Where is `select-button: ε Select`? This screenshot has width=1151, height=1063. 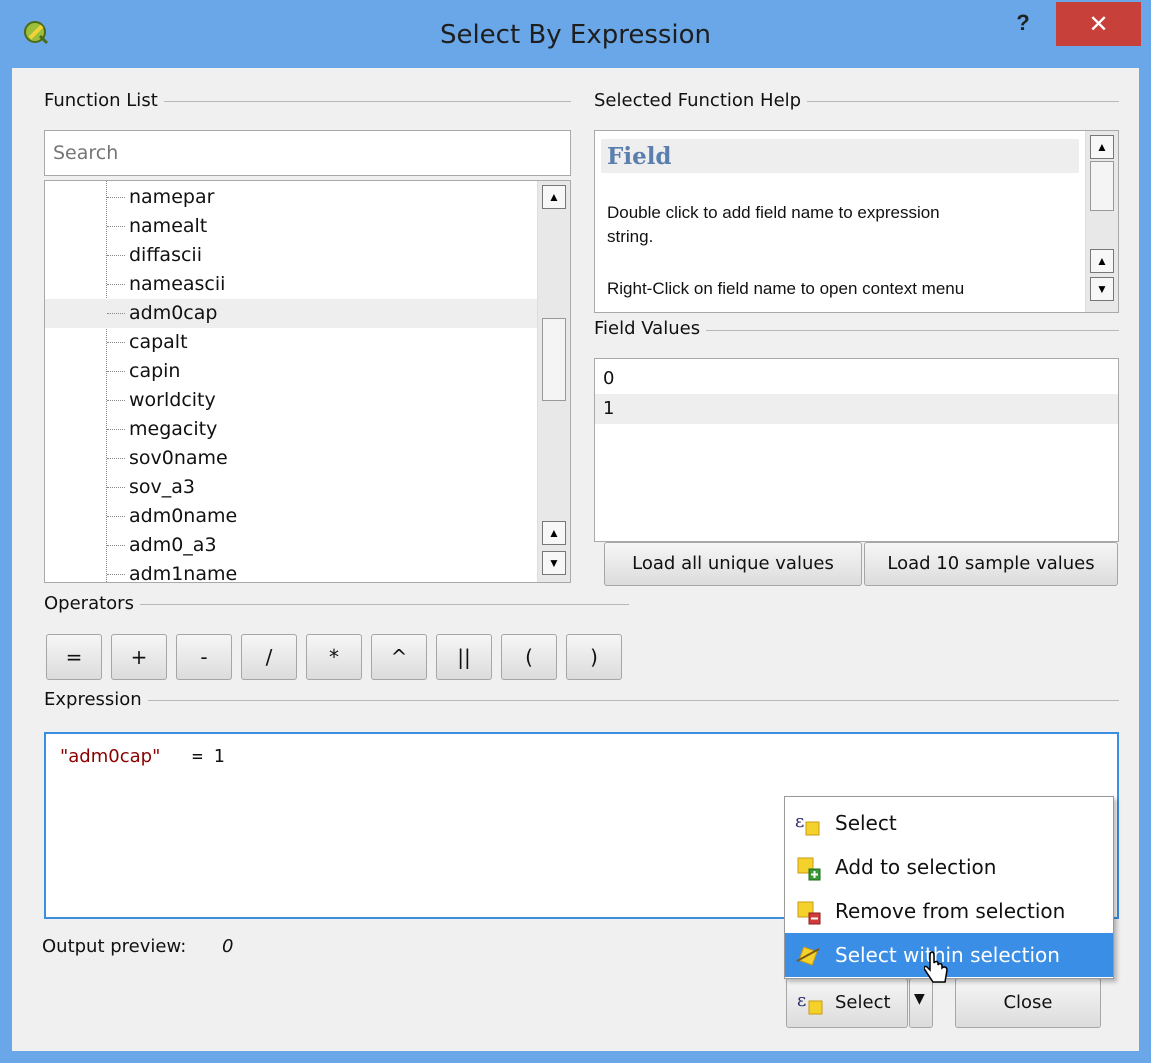
select-button: ε Select is located at coordinates (847, 1003).